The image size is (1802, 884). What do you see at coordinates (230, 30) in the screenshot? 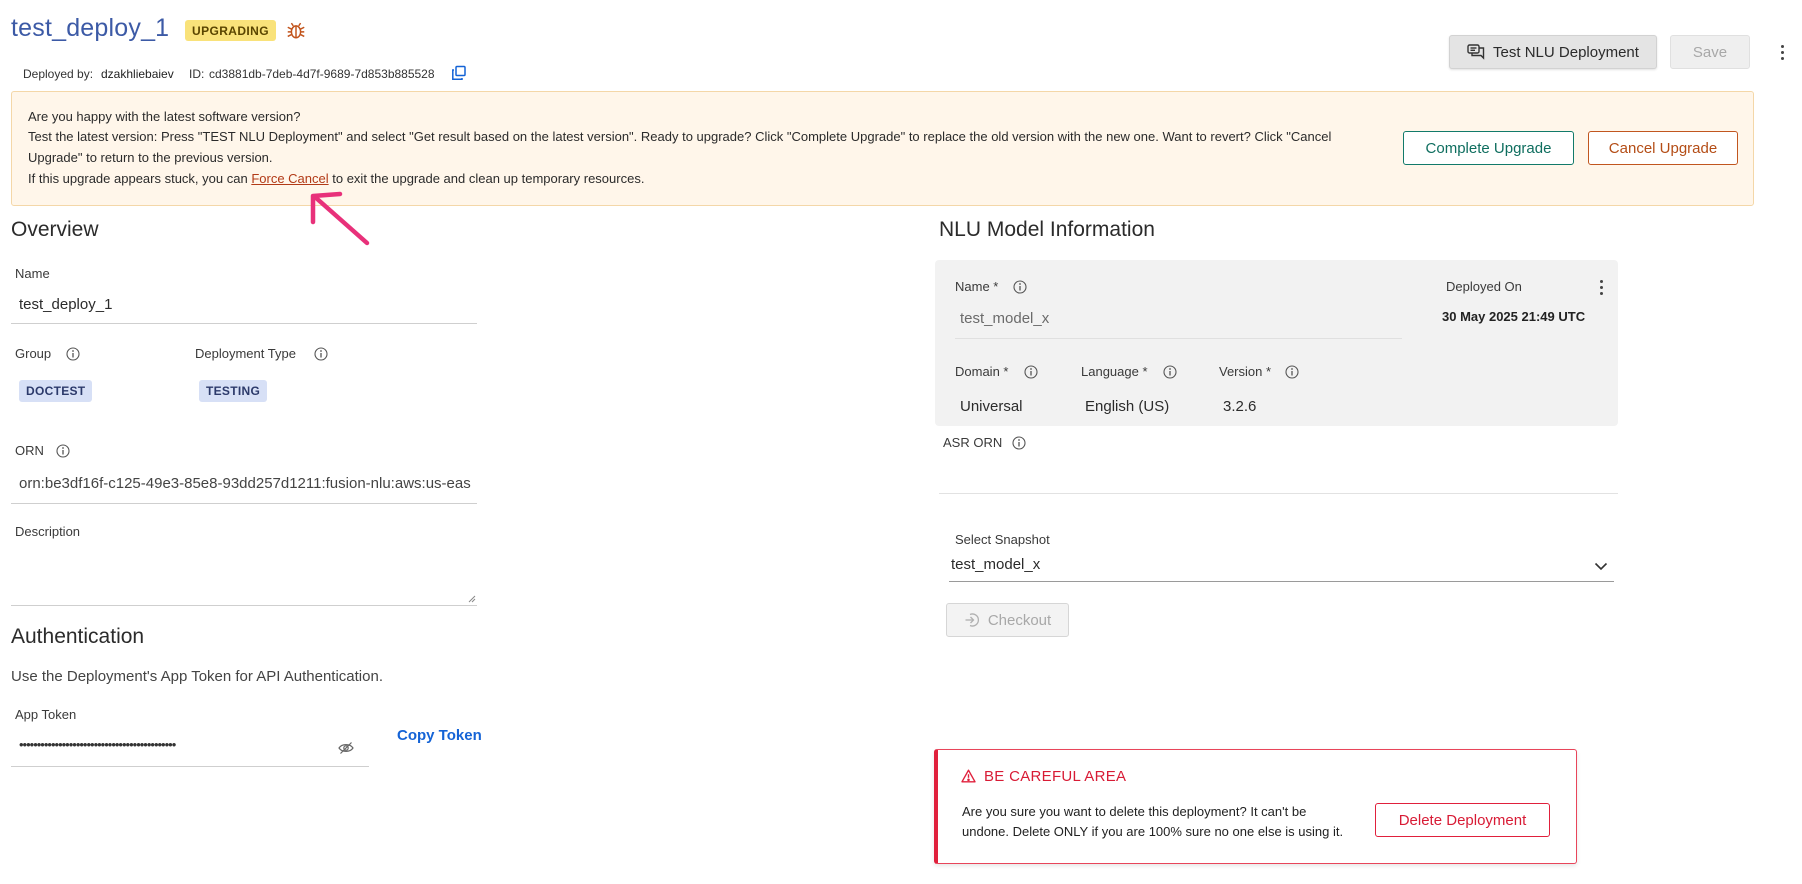
I see `status-badge: UPGRADING` at bounding box center [230, 30].